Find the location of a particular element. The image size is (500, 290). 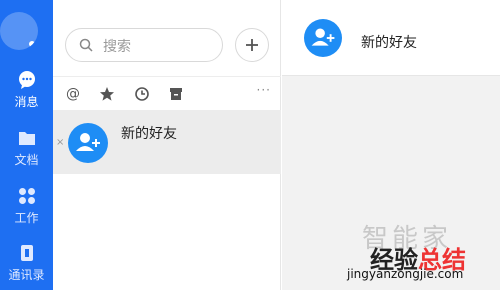

search-input: 搜索 is located at coordinates (144, 45).